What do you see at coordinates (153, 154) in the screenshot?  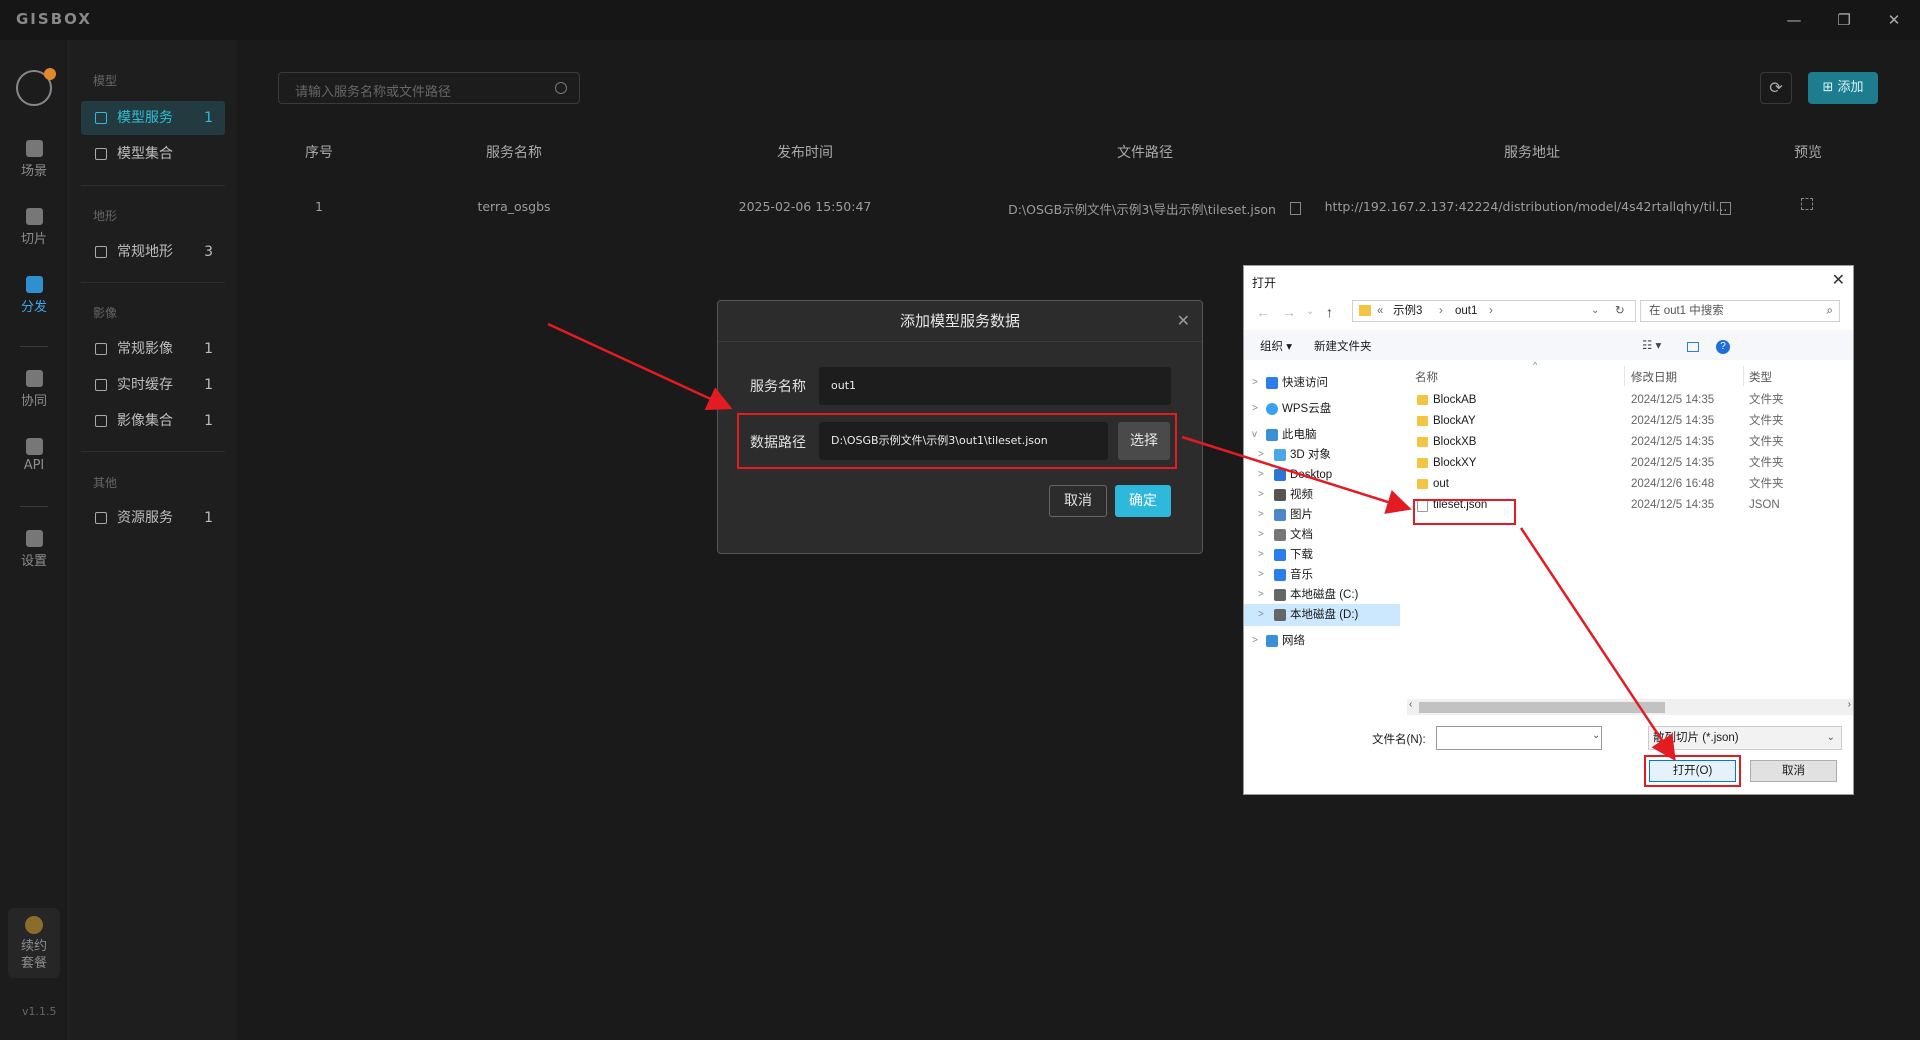 I see `sidebar-item-model-collection: 模型集合` at bounding box center [153, 154].